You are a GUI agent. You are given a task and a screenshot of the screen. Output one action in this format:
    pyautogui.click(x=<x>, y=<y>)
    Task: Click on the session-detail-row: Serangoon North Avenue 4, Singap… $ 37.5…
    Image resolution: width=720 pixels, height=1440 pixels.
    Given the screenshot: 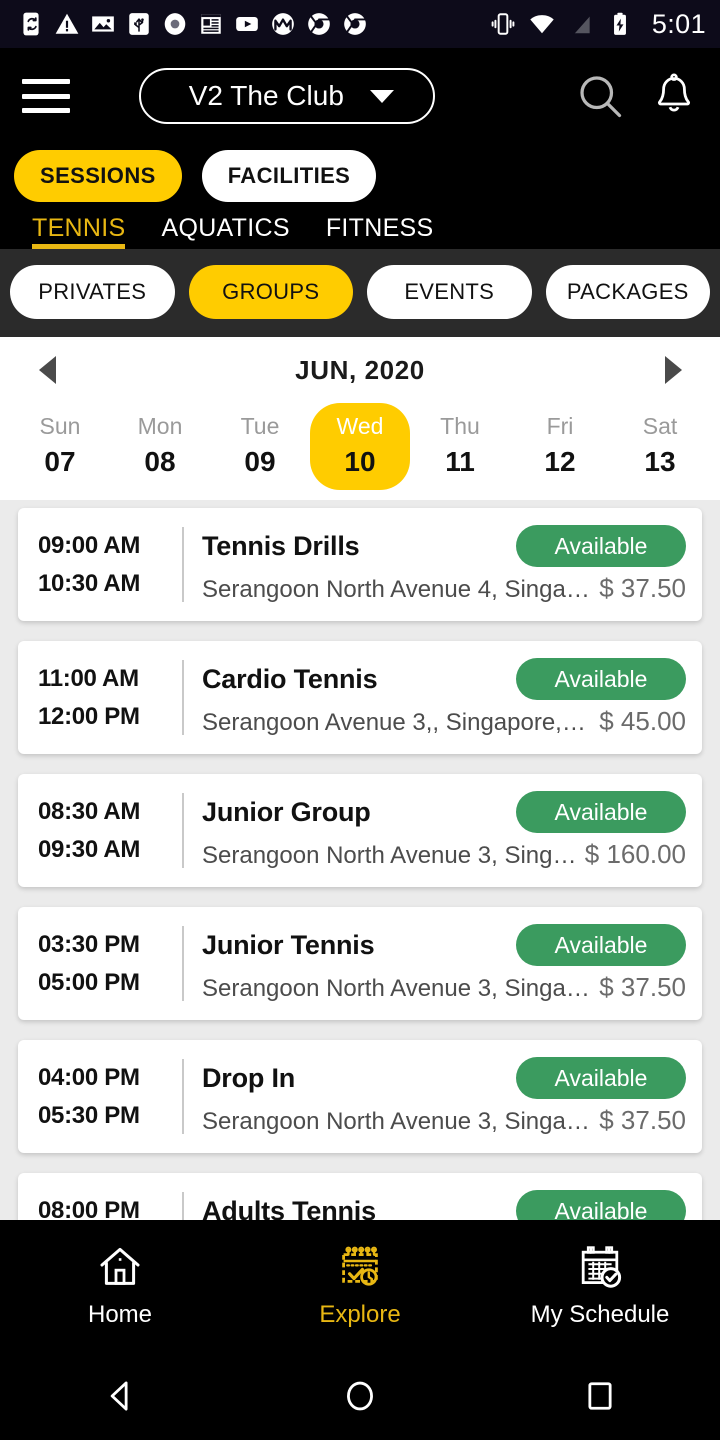 What is the action you would take?
    pyautogui.click(x=444, y=588)
    